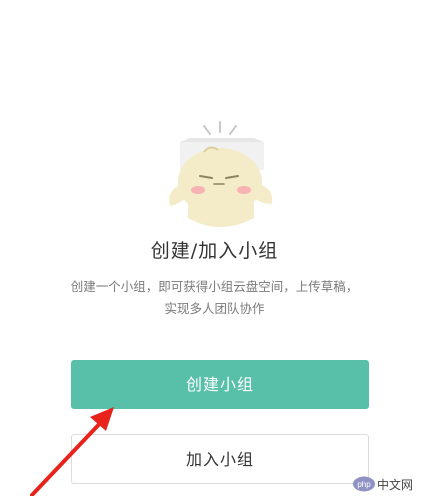 Image resolution: width=429 pixels, height=496 pixels. I want to click on svg-text: 中文网, so click(395, 484).